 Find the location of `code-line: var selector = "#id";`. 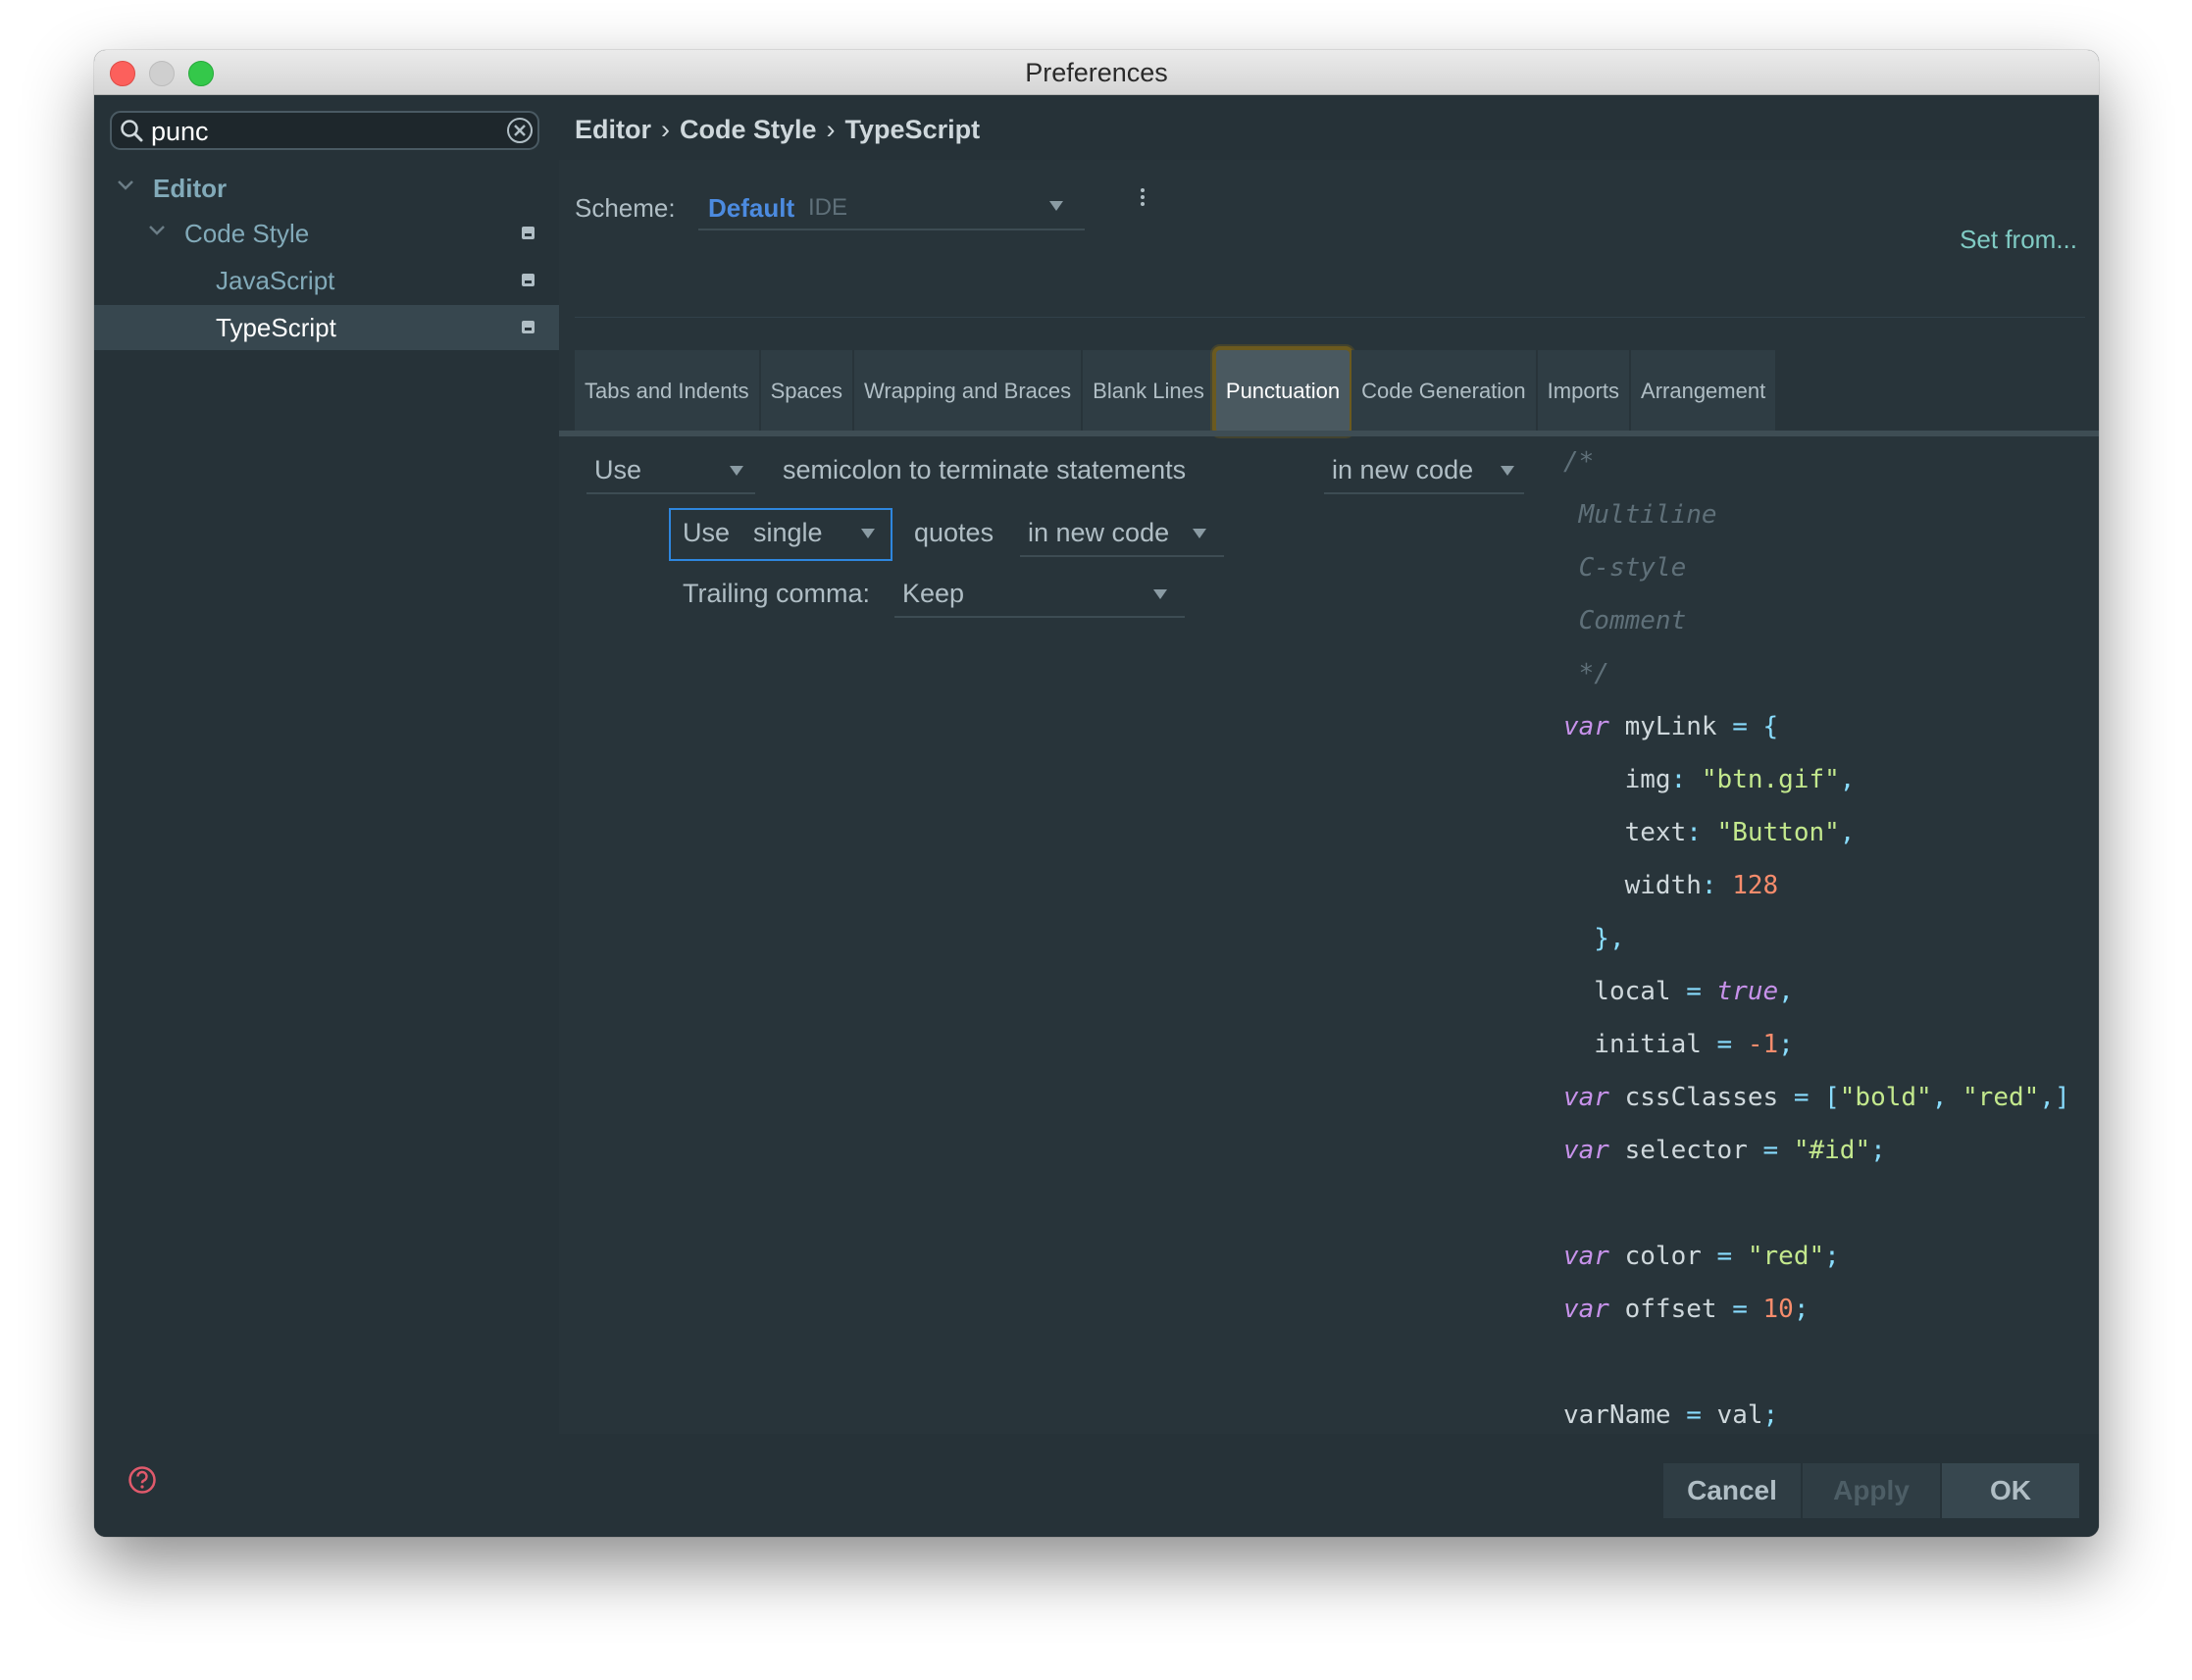

code-line: var selector = "#id"; is located at coordinates (1816, 1162).